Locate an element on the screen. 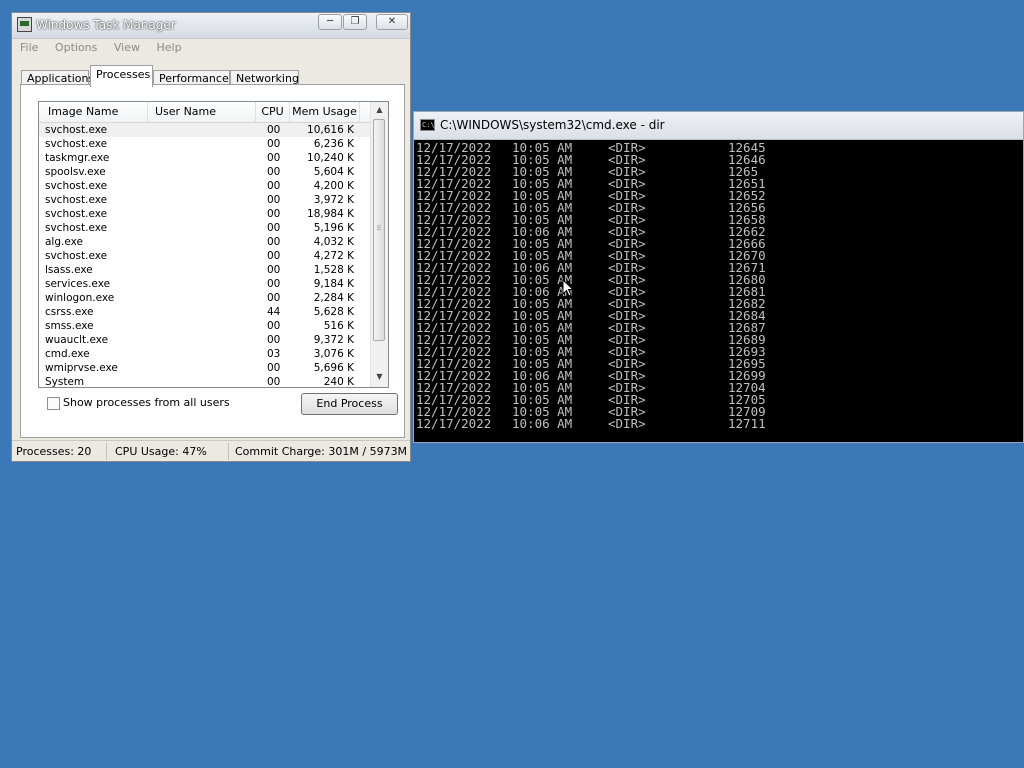  table-row: spoolsv.exe 00 5,604 K is located at coordinates (205, 172).